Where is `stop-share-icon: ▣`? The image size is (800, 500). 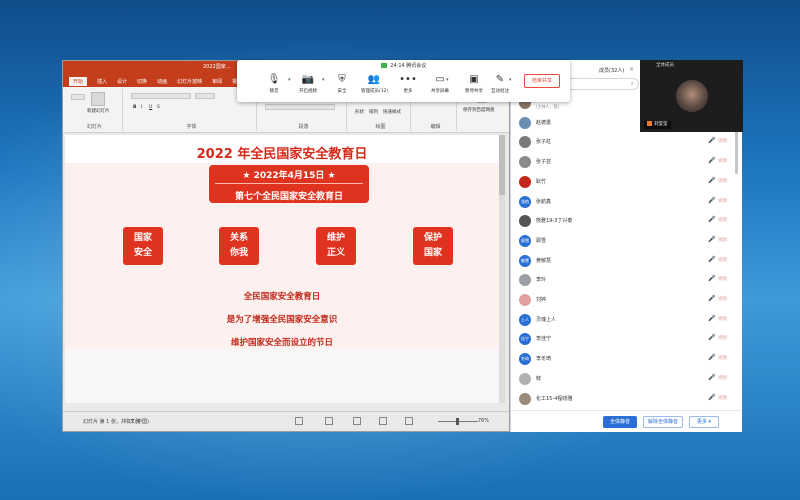 stop-share-icon: ▣ is located at coordinates (474, 79).